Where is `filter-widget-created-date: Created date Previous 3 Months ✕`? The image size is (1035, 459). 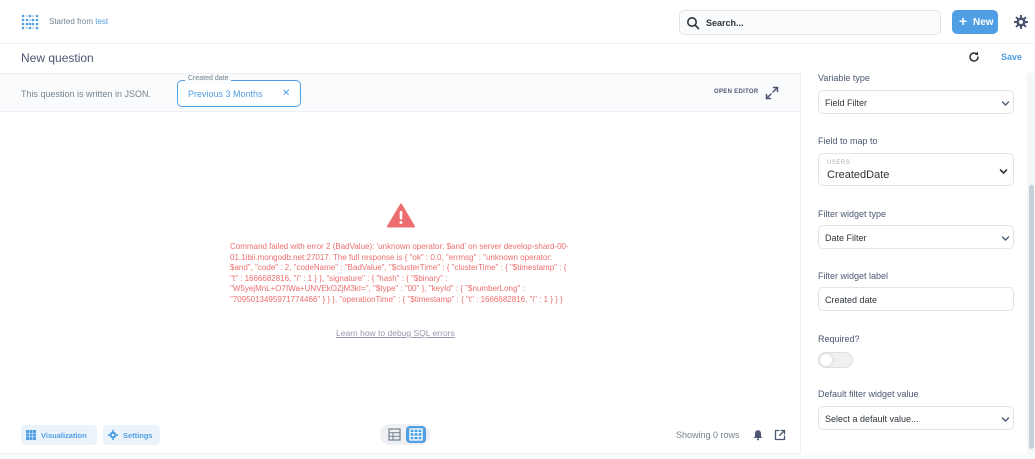 filter-widget-created-date: Created date Previous 3 Months ✕ is located at coordinates (239, 90).